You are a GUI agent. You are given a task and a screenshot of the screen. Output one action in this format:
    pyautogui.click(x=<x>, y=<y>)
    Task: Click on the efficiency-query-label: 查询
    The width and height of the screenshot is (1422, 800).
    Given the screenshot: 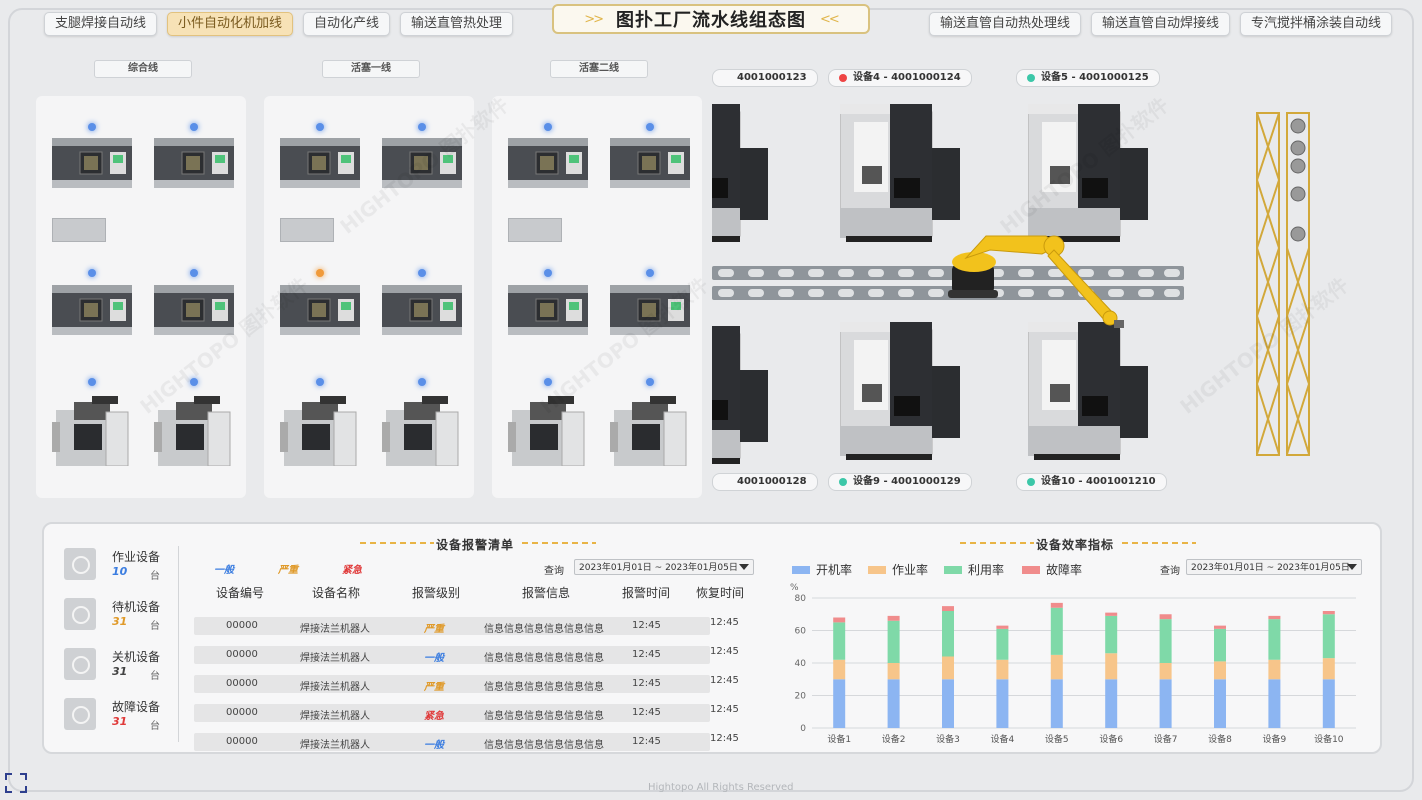 What is the action you would take?
    pyautogui.click(x=1170, y=571)
    